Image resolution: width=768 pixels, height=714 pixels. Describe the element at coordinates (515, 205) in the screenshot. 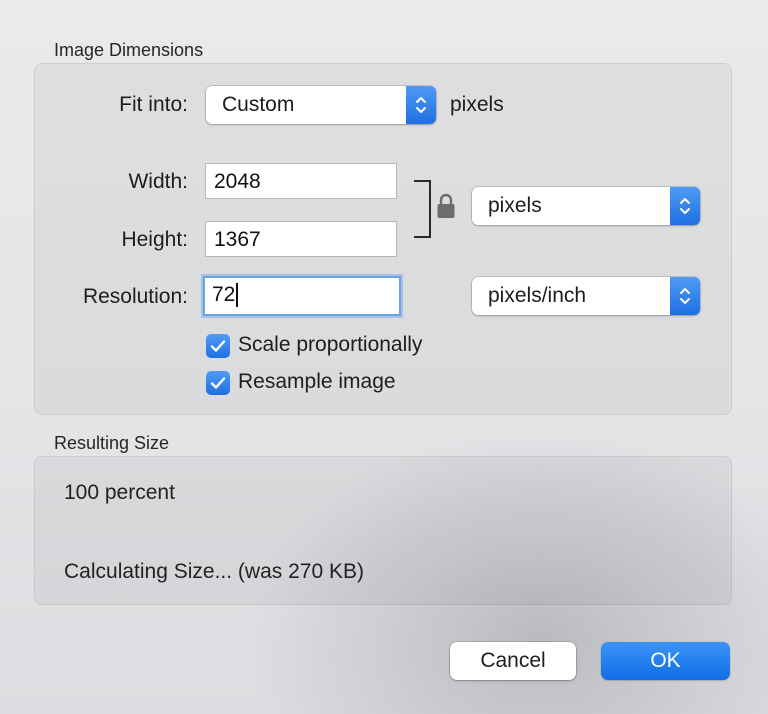

I see `size-unit-value: pixels` at that location.